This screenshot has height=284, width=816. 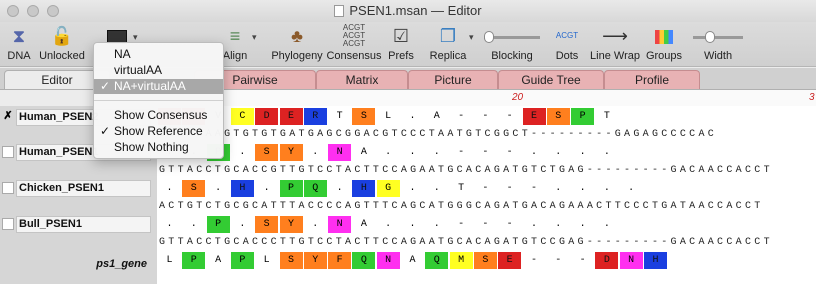 What do you see at coordinates (235, 43) in the screenshot?
I see `align-button: ≡ Align` at bounding box center [235, 43].